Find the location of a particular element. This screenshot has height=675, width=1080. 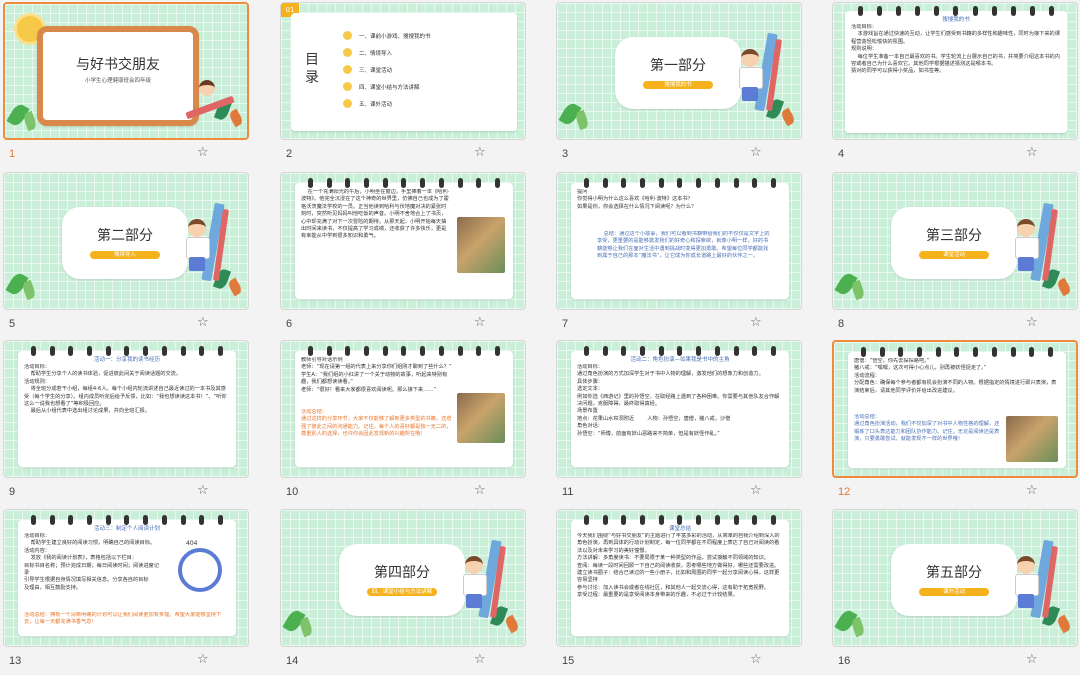

slide-thumbnail: 第三部分 课堂活动 is located at coordinates (955, 241).